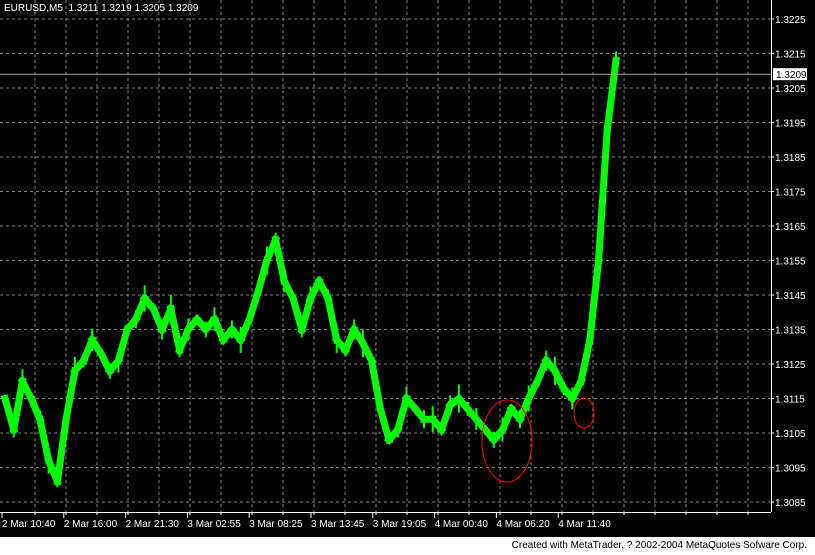 This screenshot has height=555, width=815. What do you see at coordinates (791, 75) in the screenshot?
I see `current-price-label: 1.3209` at bounding box center [791, 75].